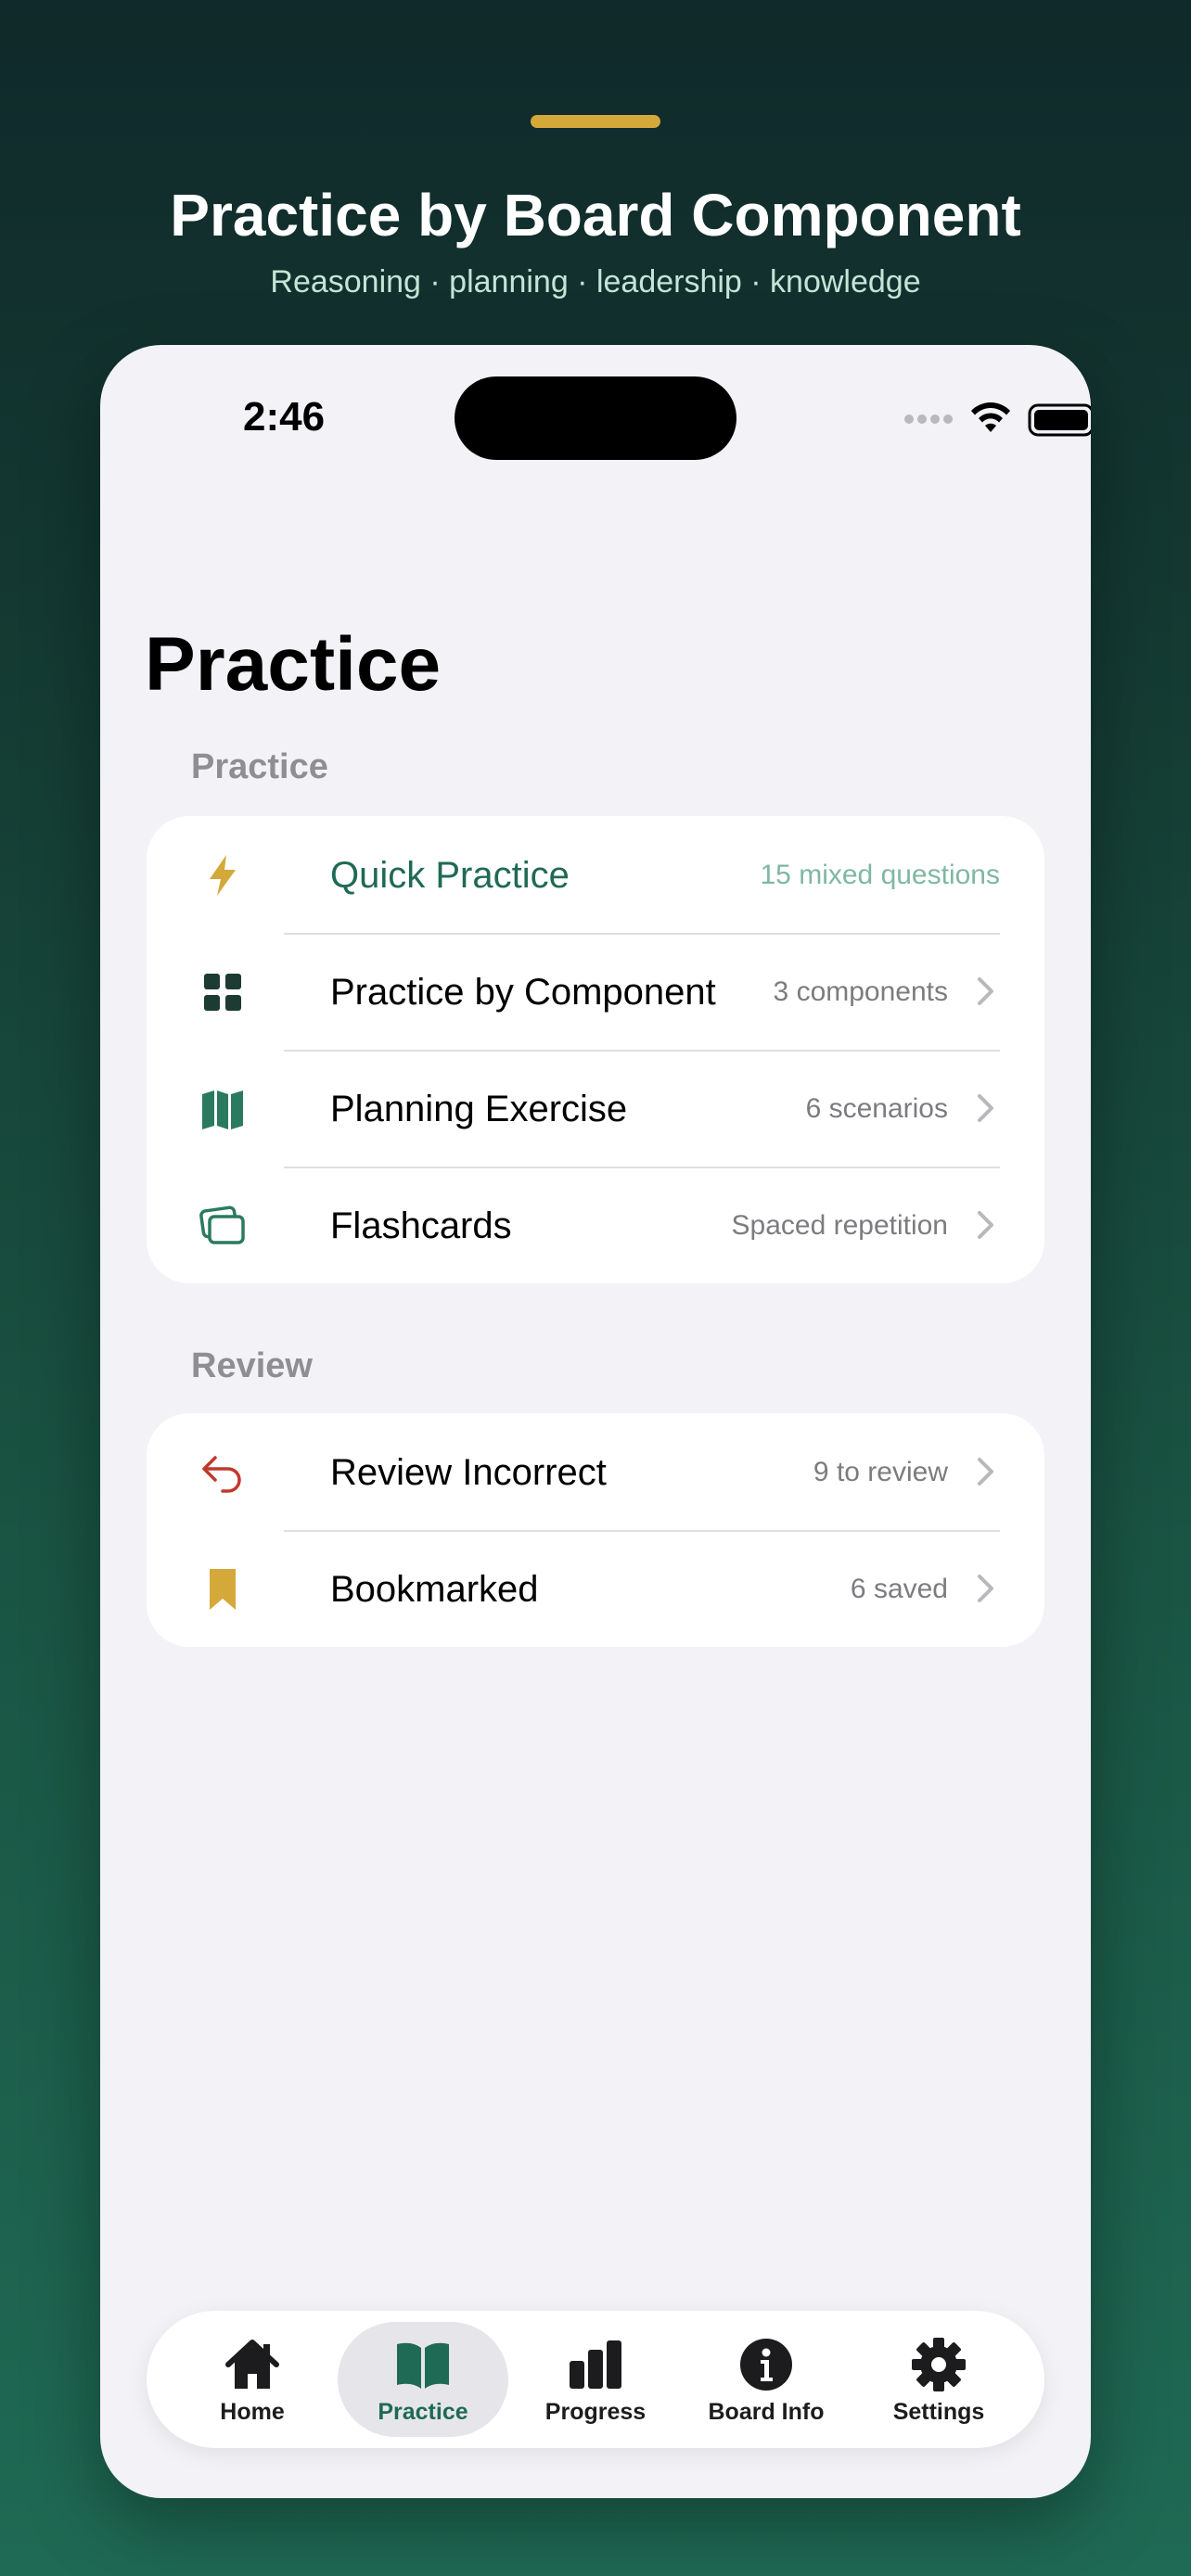 Image resolution: width=1191 pixels, height=2576 pixels. Describe the element at coordinates (595, 1225) in the screenshot. I see `row-flashcards: Flashcards Spaced repetition` at that location.